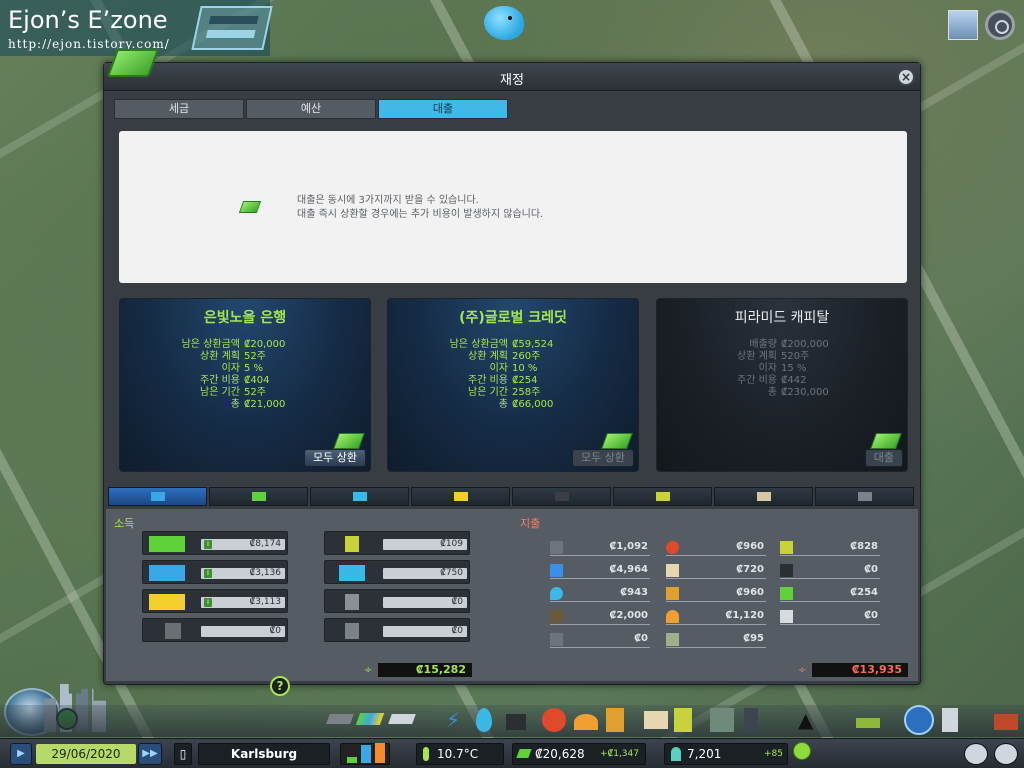  I want to click on watermark-badge-icon, so click(232, 28).